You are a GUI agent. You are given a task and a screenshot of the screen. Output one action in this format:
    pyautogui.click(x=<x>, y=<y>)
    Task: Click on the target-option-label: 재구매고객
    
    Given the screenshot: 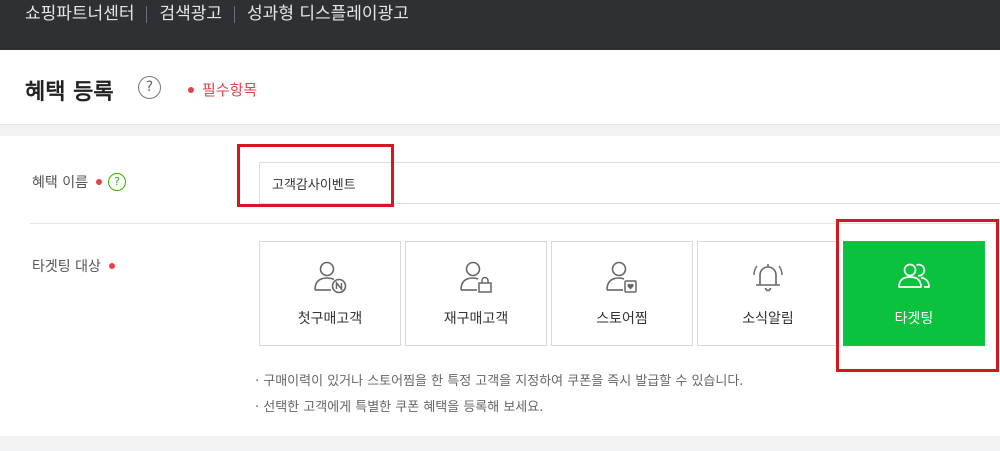 What is the action you would take?
    pyautogui.click(x=476, y=319)
    